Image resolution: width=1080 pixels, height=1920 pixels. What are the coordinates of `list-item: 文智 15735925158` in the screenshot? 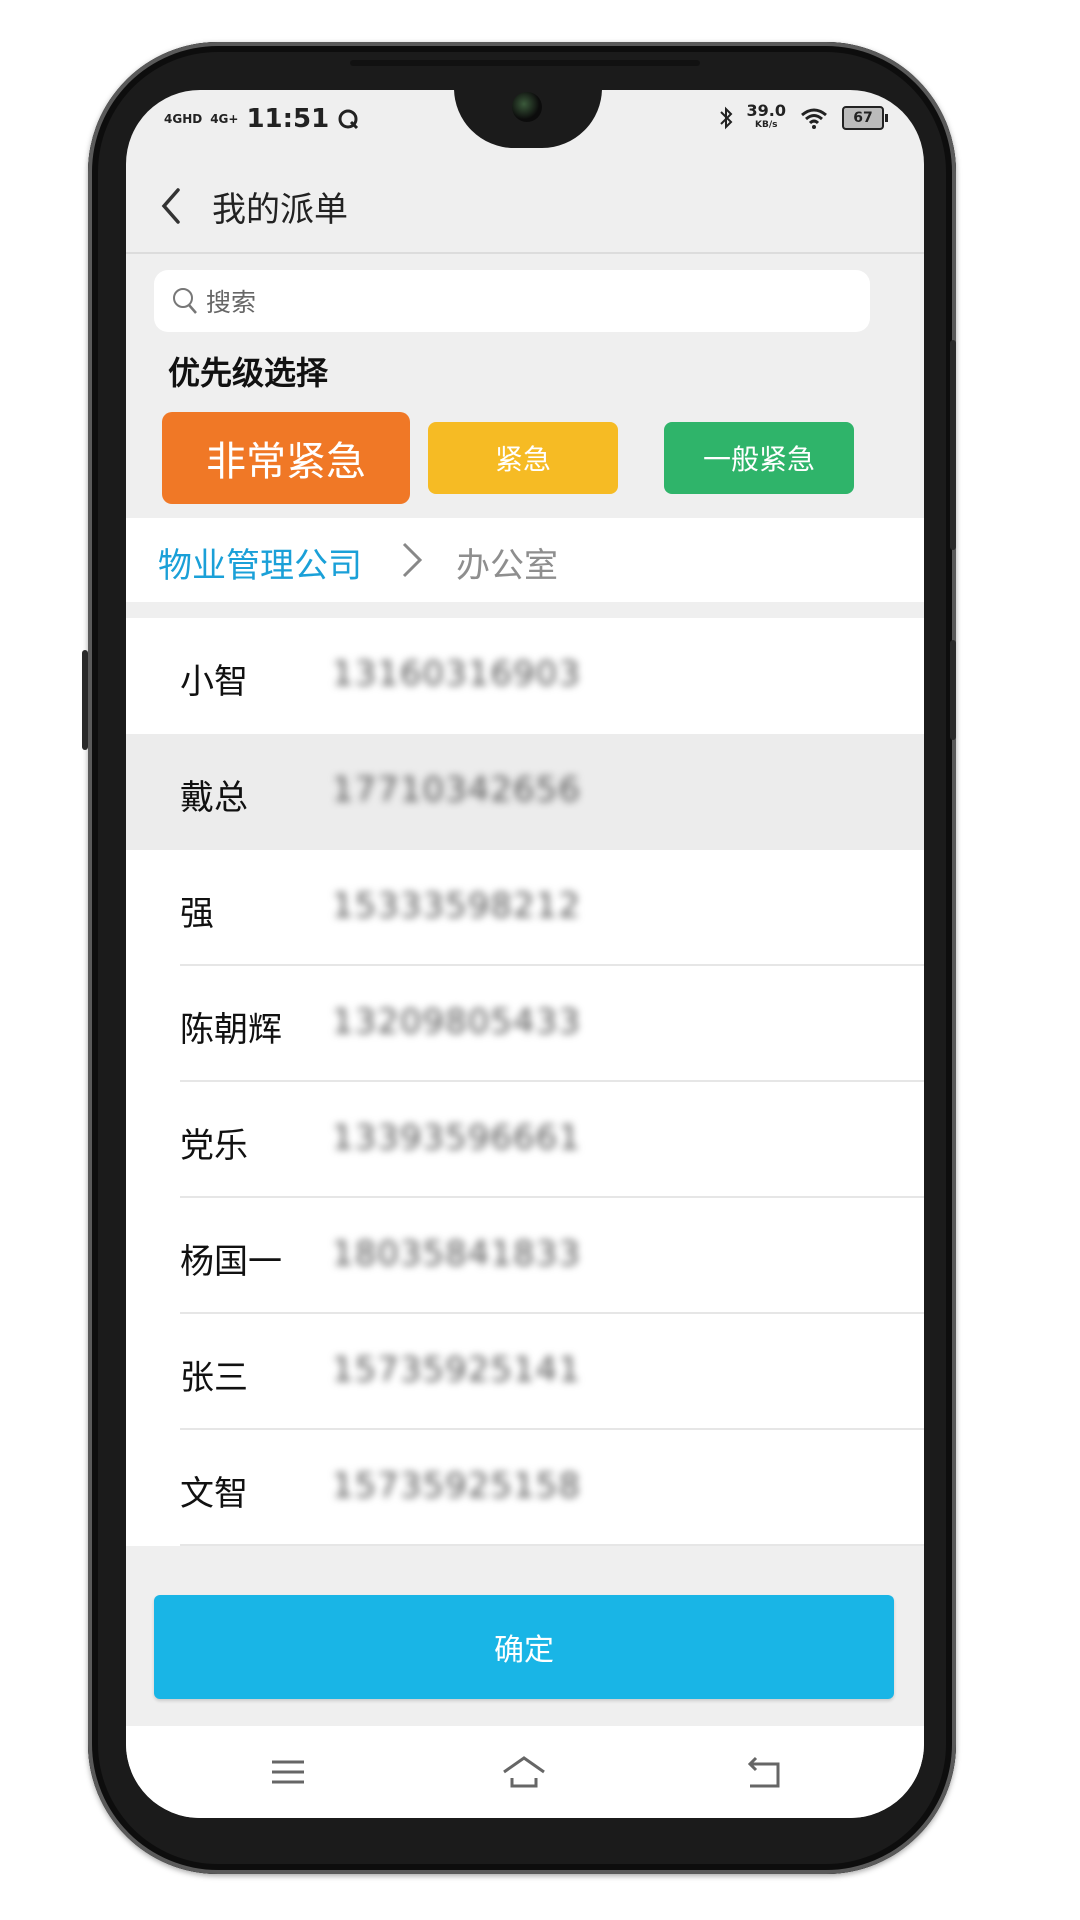 It's located at (525, 1488).